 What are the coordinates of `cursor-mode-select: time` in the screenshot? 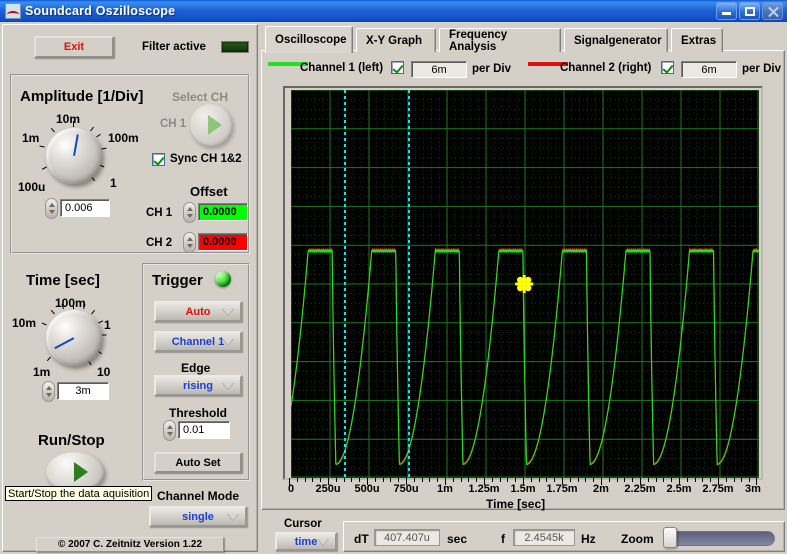 It's located at (306, 541).